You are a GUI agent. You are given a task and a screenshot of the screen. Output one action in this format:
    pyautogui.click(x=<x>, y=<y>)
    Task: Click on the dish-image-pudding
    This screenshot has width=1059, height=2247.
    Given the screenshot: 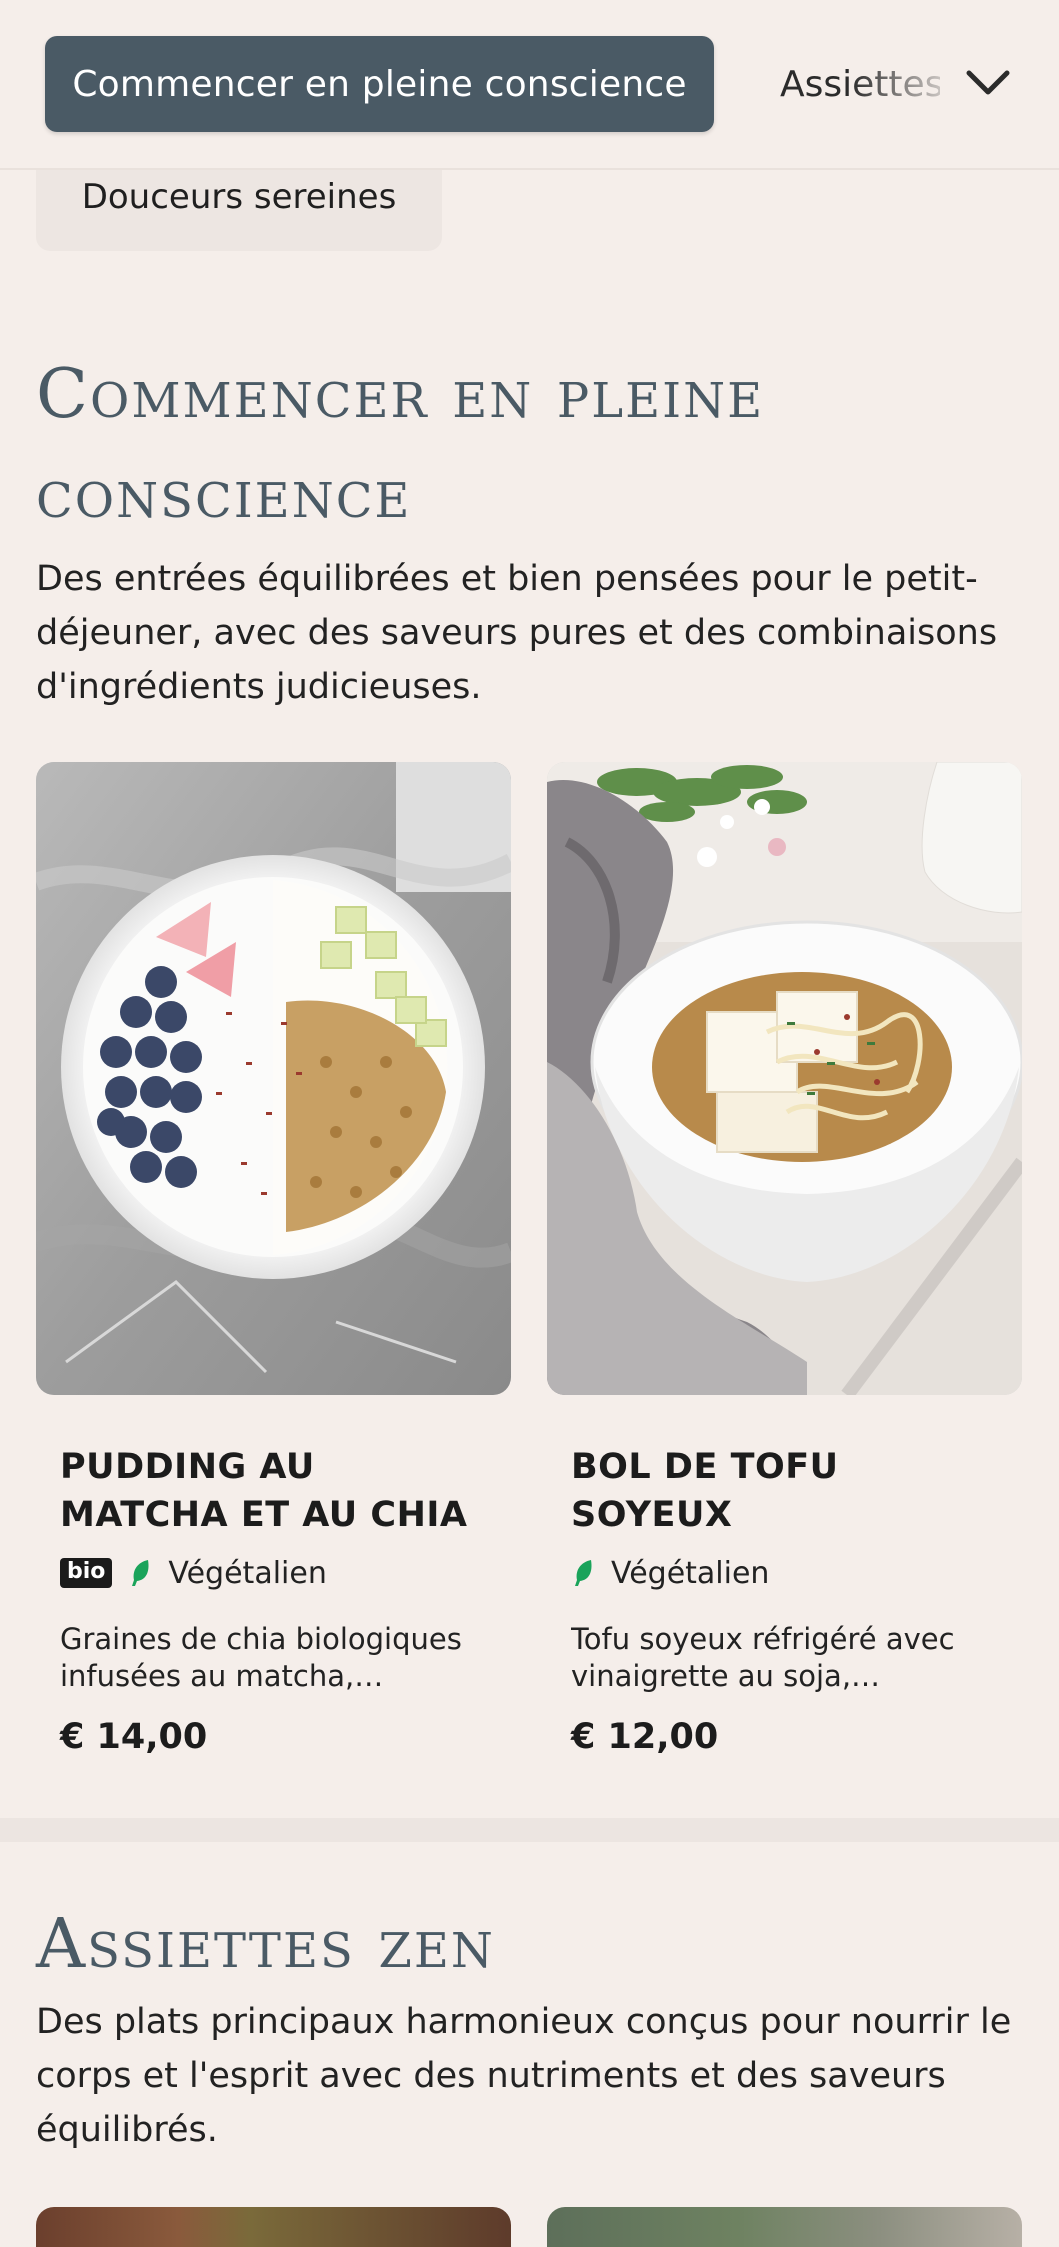 What is the action you would take?
    pyautogui.click(x=273, y=1078)
    